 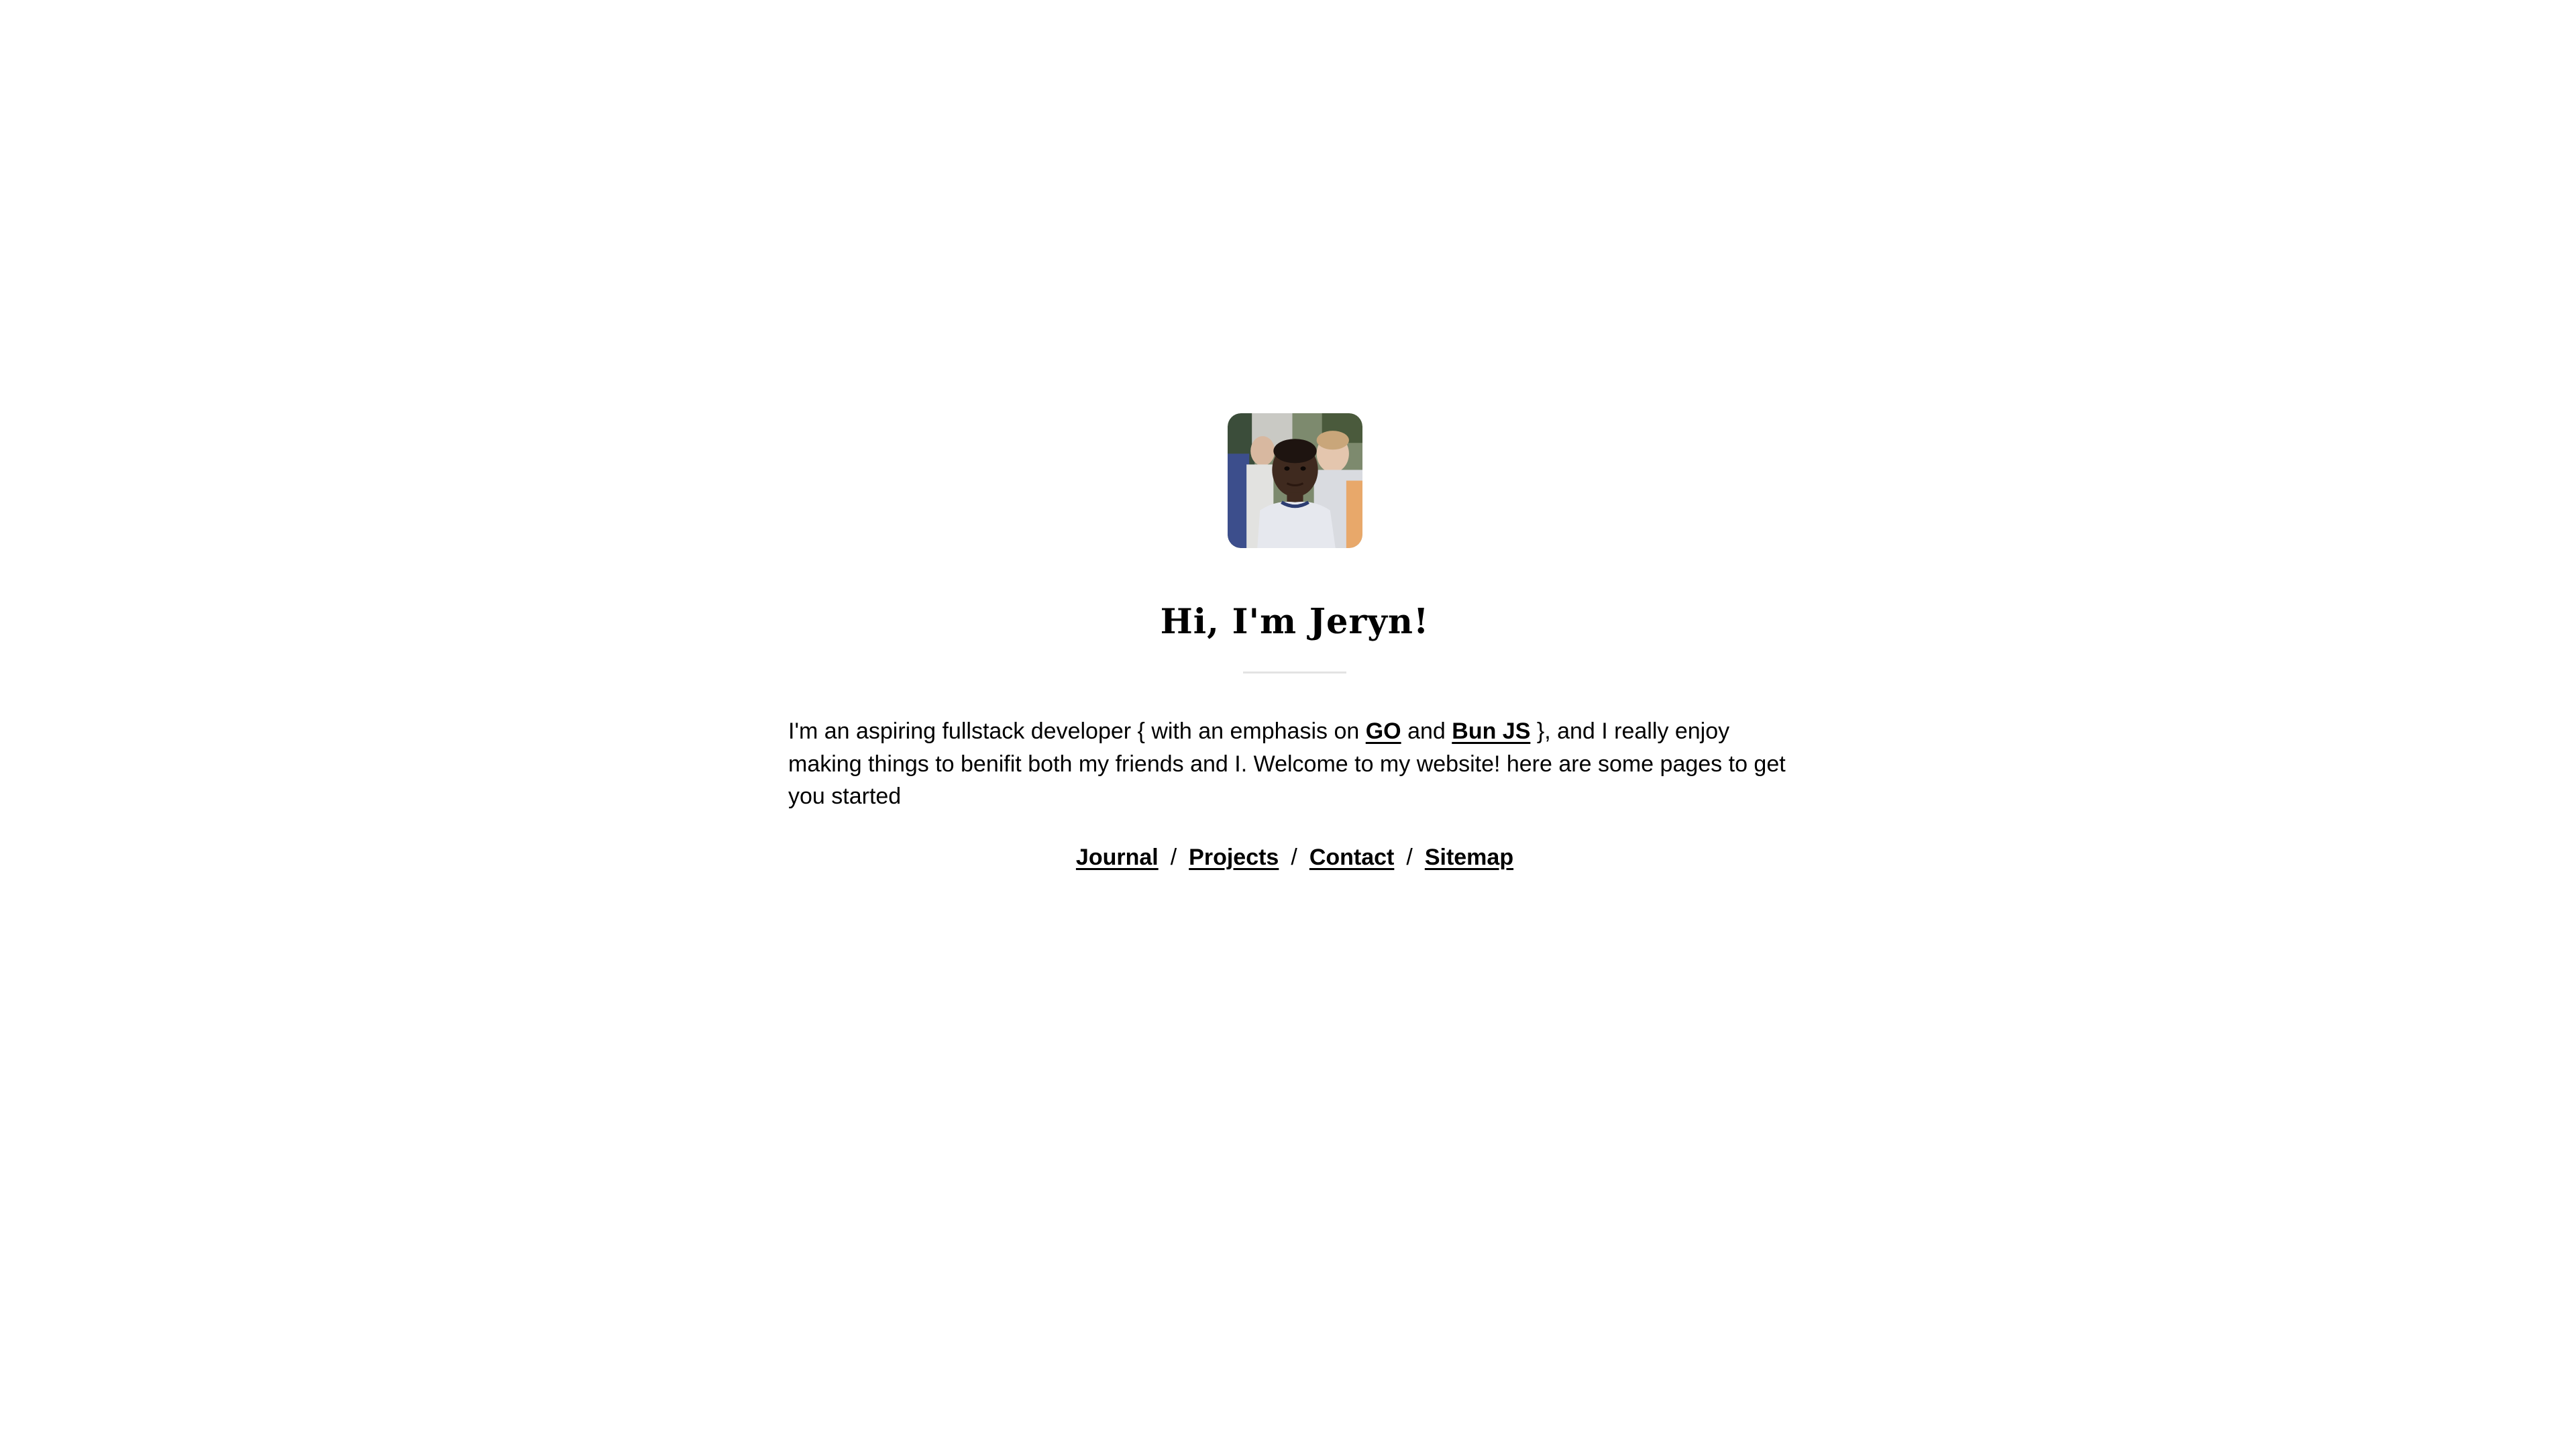 I want to click on page-nav: Journal / Projects / Contact / Sitemap, so click(x=1294, y=857).